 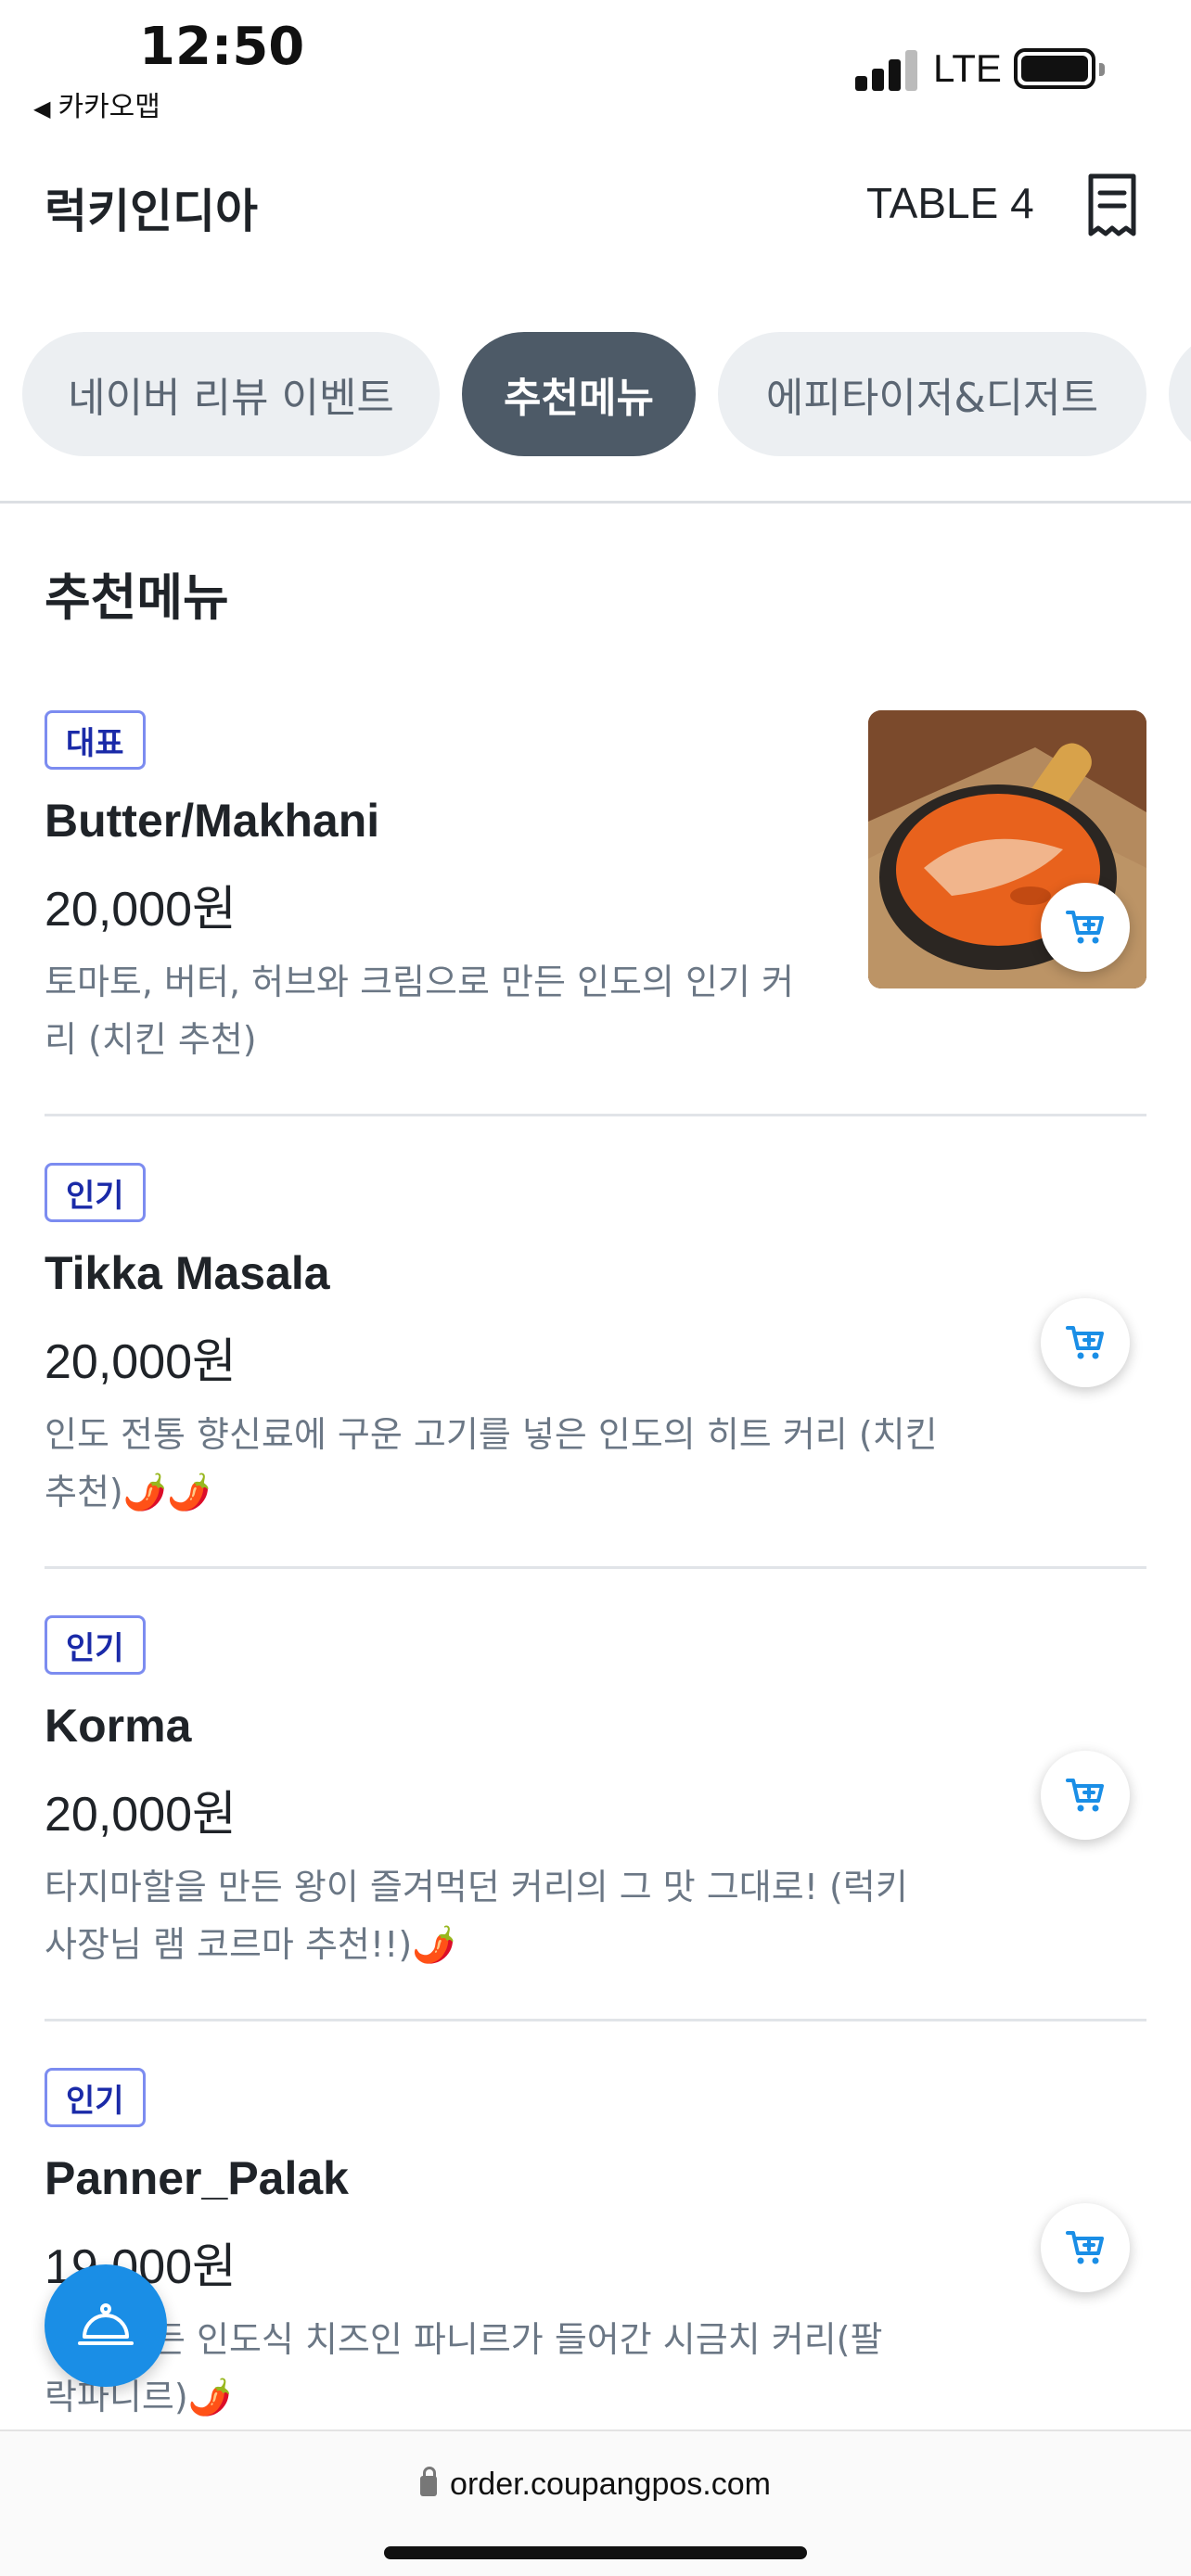 What do you see at coordinates (932, 394) in the screenshot?
I see `tab-appetizer-dessert: 에피타이저&디저트` at bounding box center [932, 394].